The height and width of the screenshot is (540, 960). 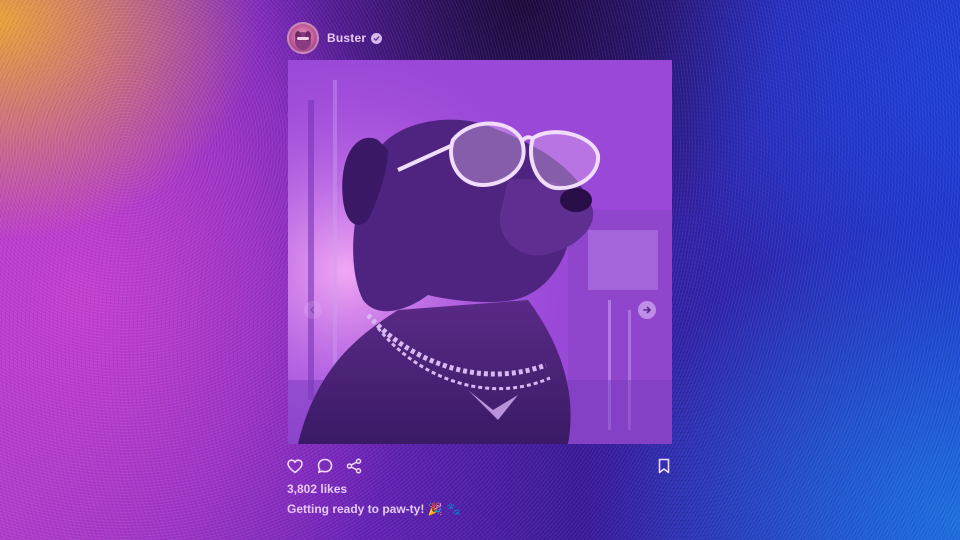 I want to click on save-button, so click(x=664, y=466).